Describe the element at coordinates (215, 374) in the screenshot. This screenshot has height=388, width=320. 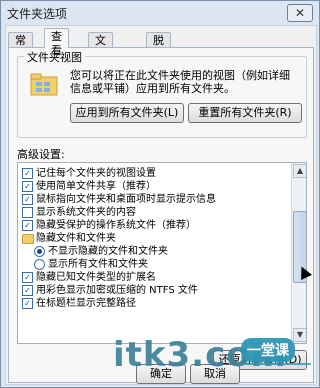
I see `cancel-button: 取消` at that location.